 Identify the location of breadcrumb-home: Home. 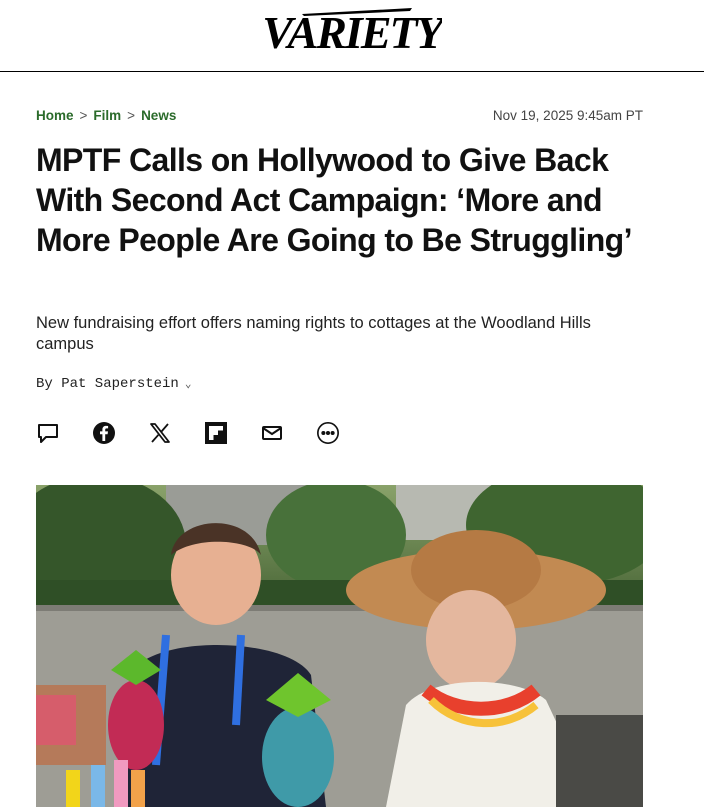
(55, 115).